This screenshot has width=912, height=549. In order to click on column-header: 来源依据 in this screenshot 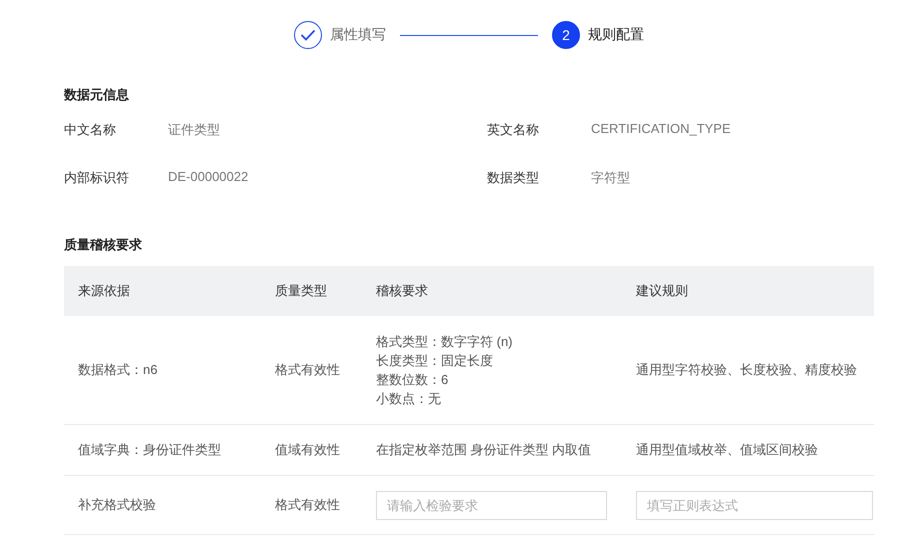, I will do `click(104, 291)`.